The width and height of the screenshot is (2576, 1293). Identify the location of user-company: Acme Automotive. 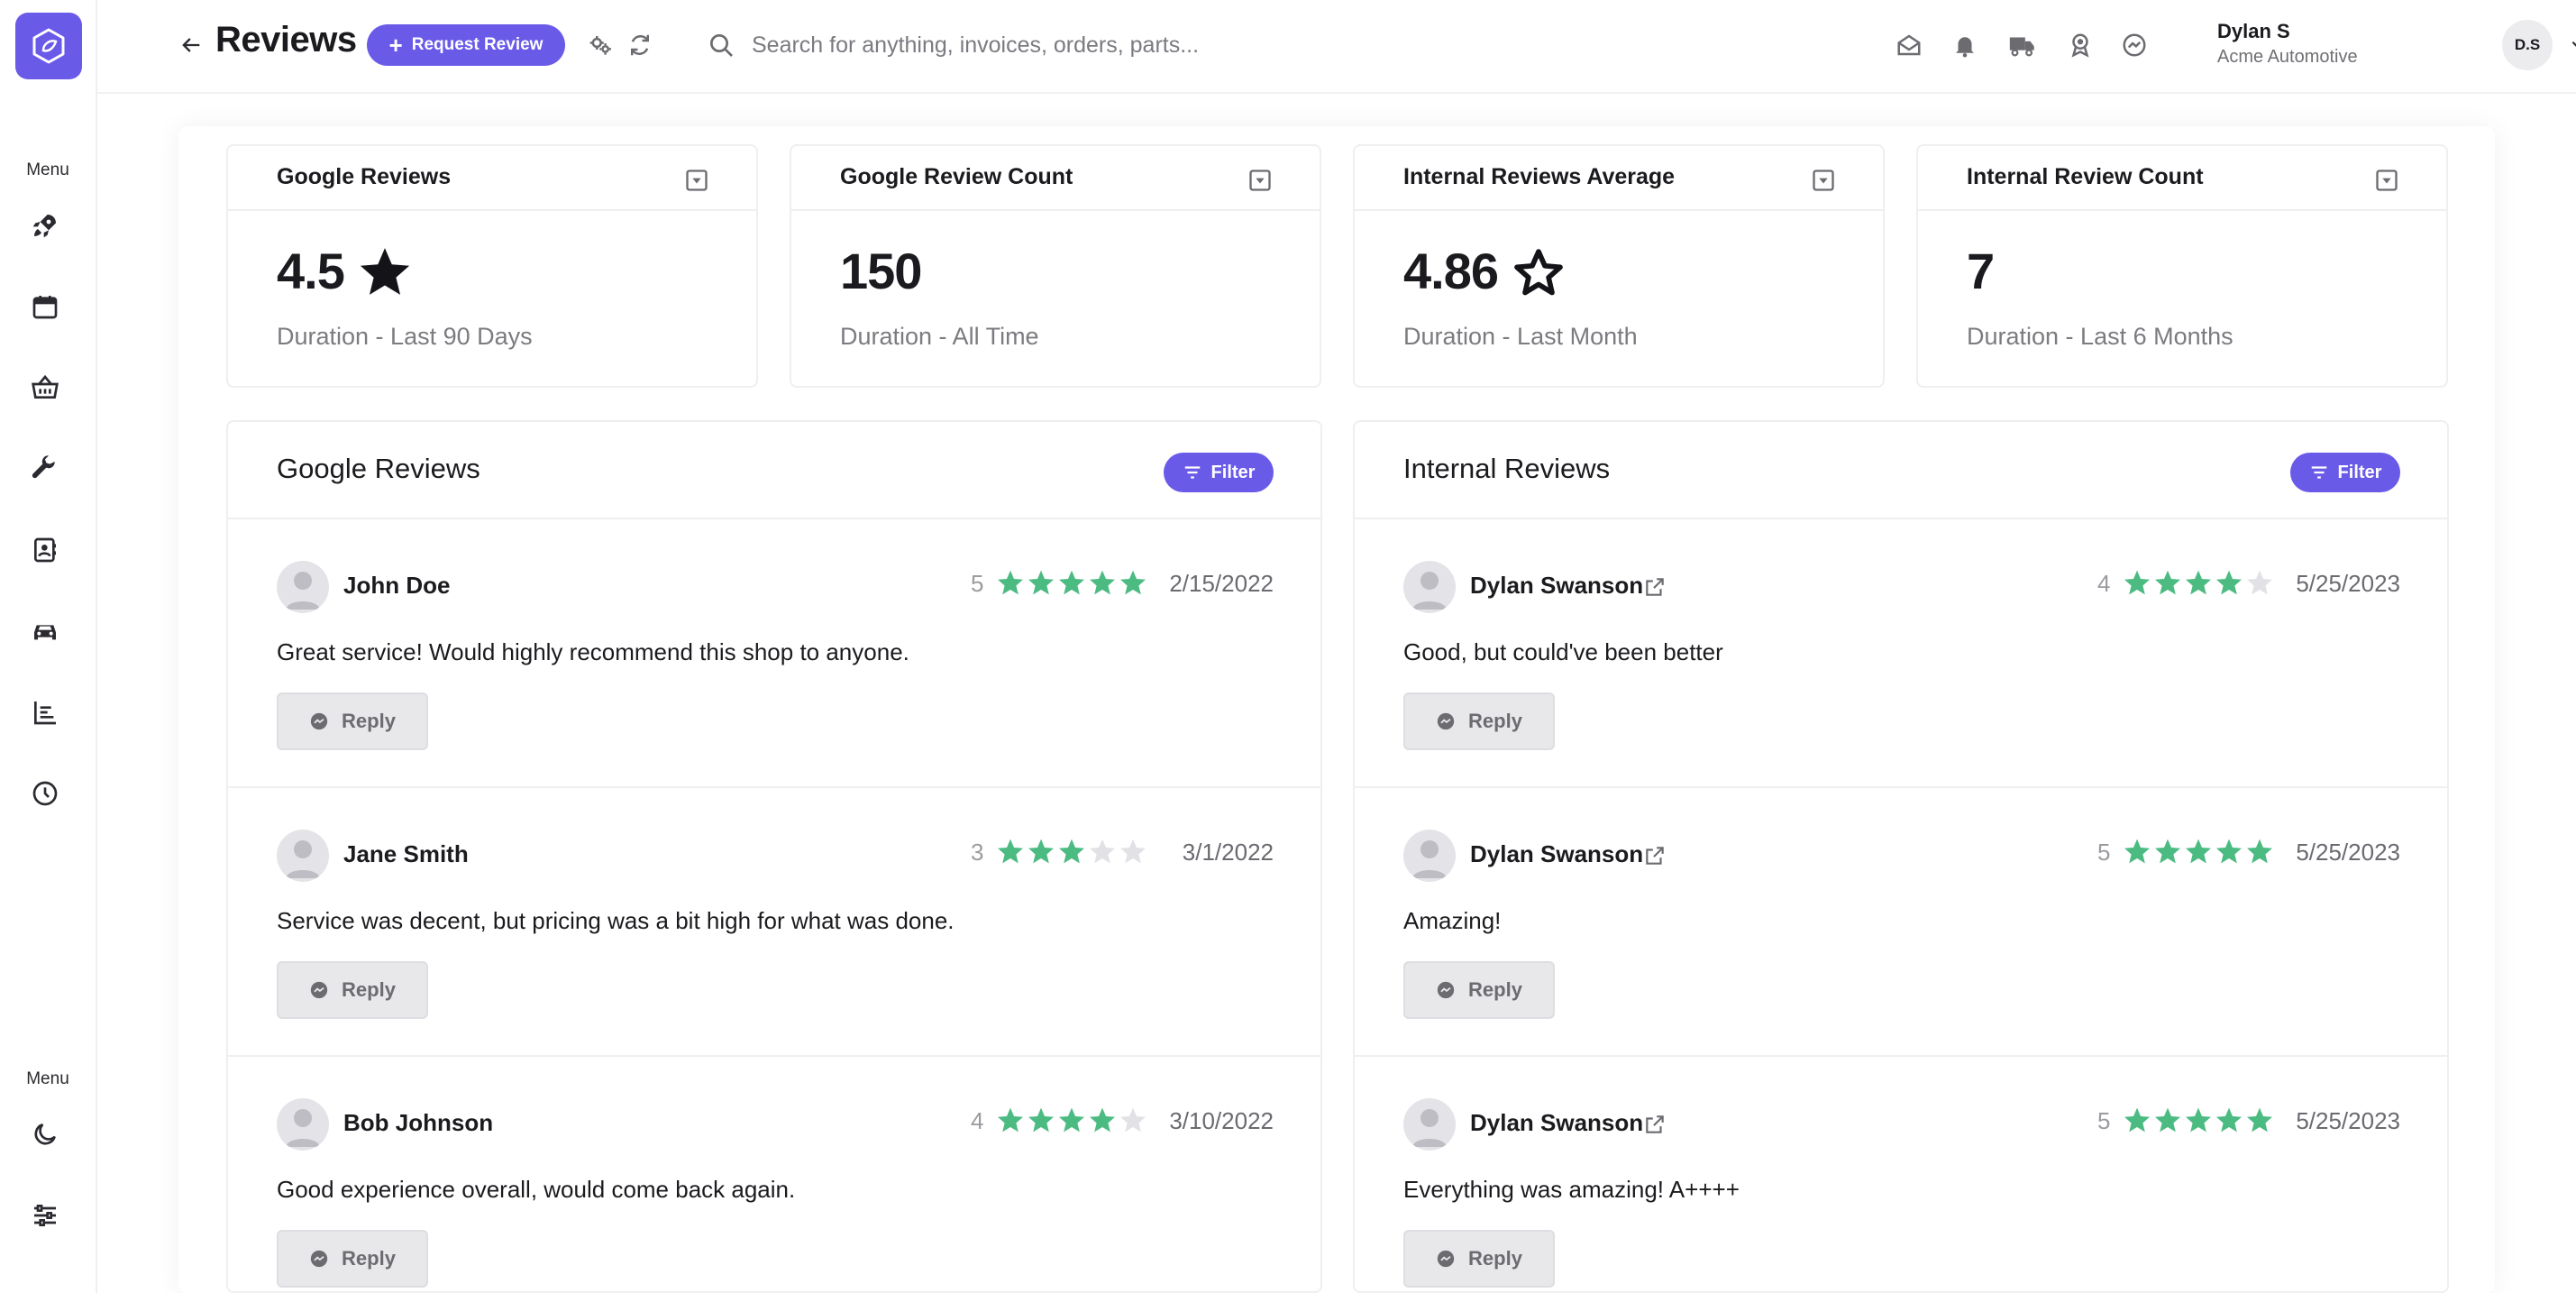
(2287, 57).